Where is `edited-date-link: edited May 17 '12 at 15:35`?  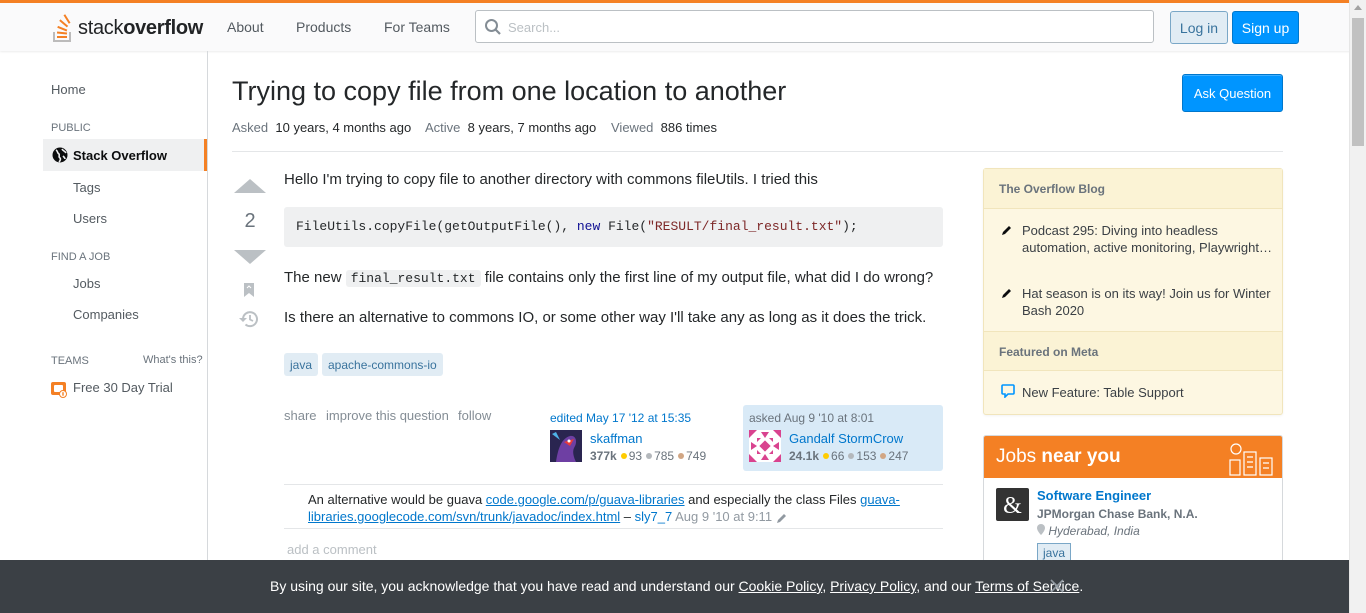 edited-date-link: edited May 17 '12 at 15:35 is located at coordinates (620, 418).